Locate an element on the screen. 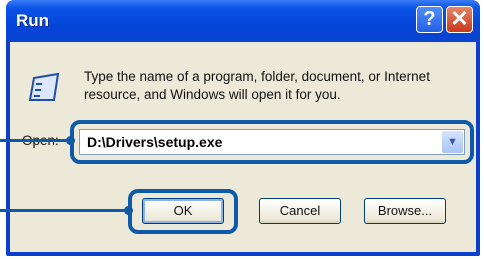  dropdown-arrow-icon: ▼ is located at coordinates (452, 142).